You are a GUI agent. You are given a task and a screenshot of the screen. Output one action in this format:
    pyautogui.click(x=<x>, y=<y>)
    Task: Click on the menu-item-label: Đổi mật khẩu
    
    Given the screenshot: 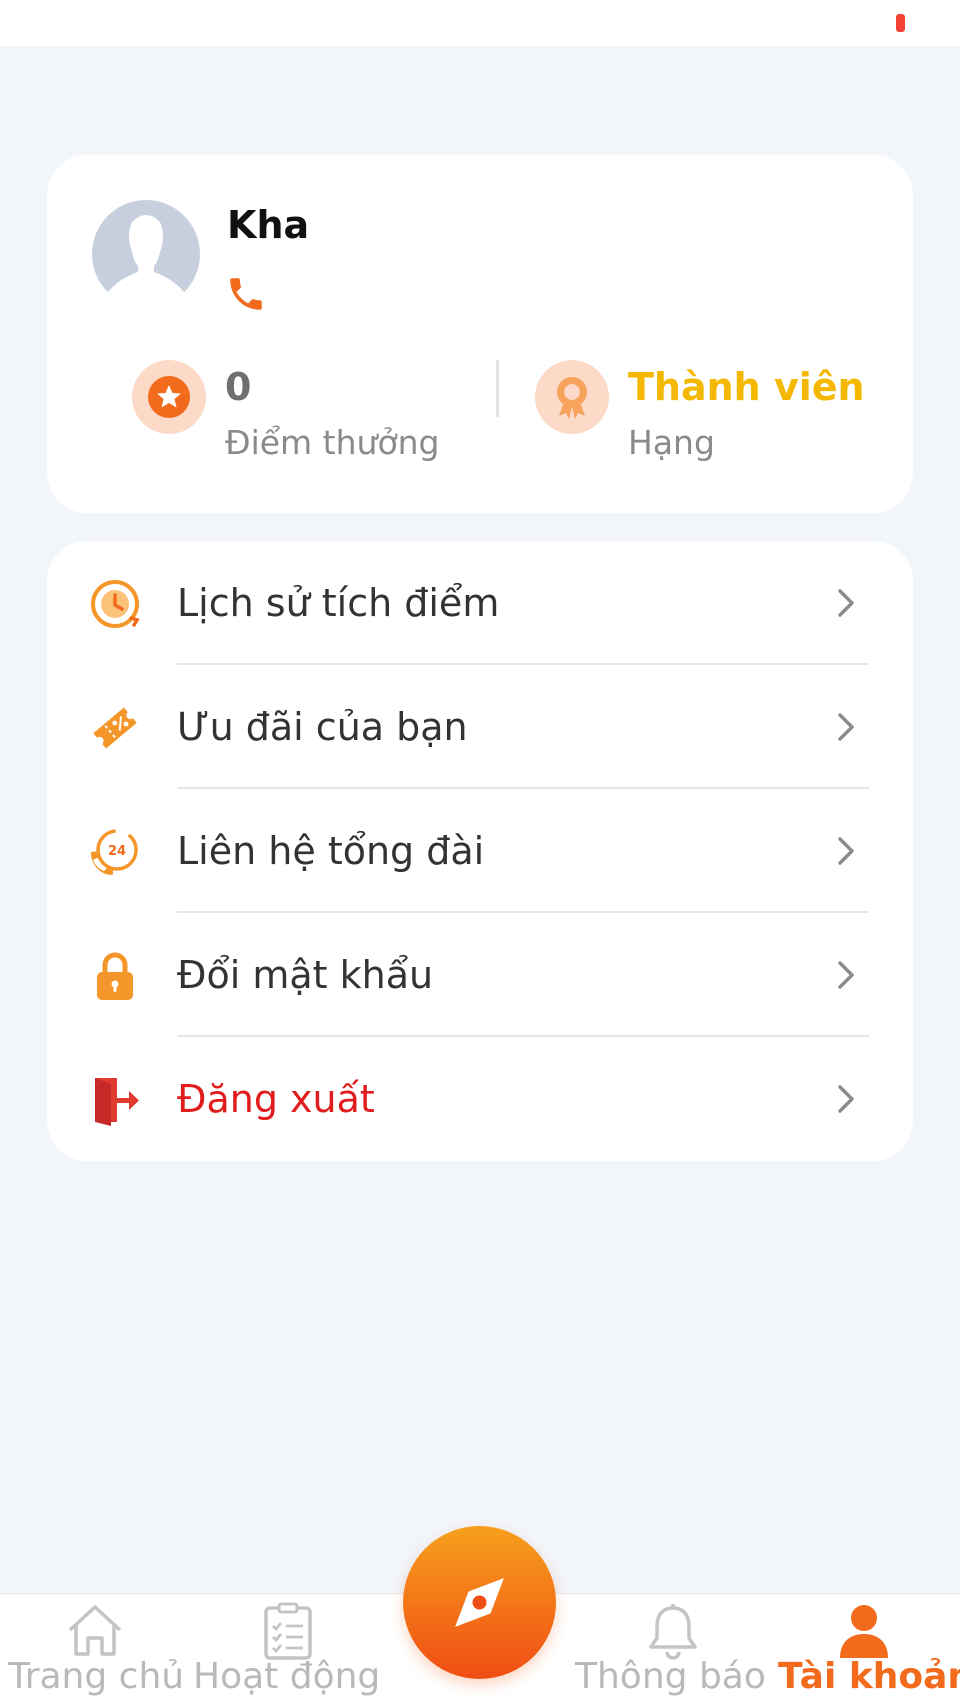 What is the action you would take?
    pyautogui.click(x=305, y=975)
    